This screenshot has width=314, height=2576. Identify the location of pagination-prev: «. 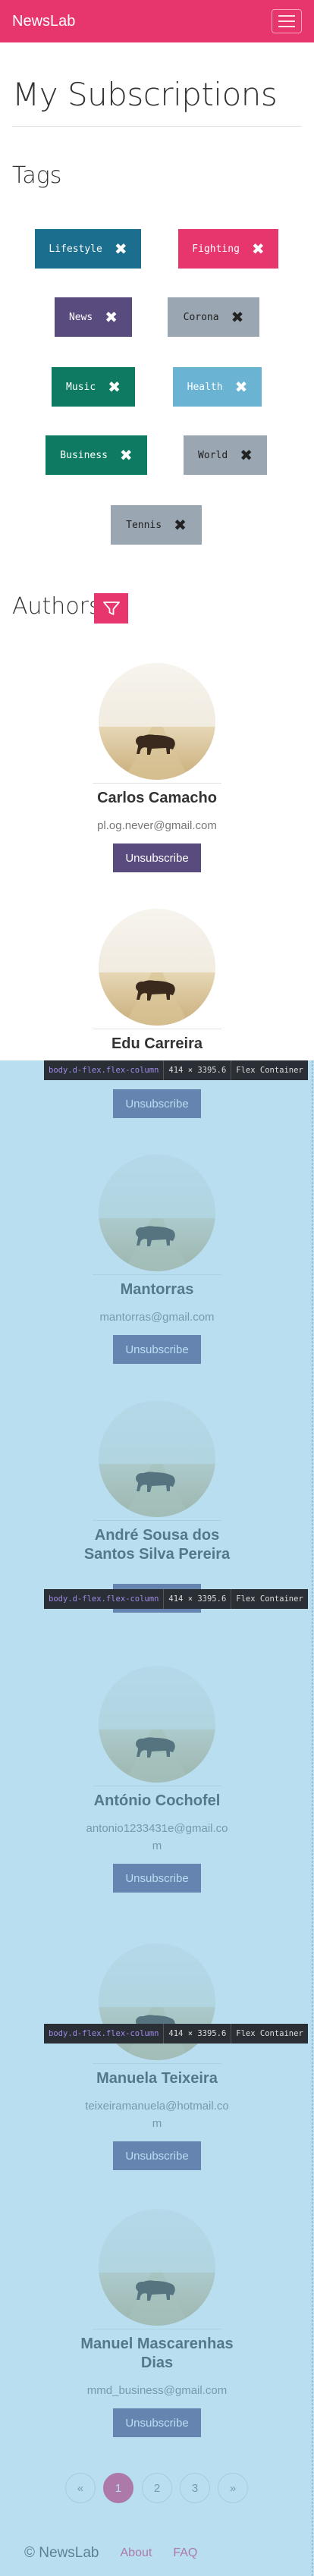
(80, 2488).